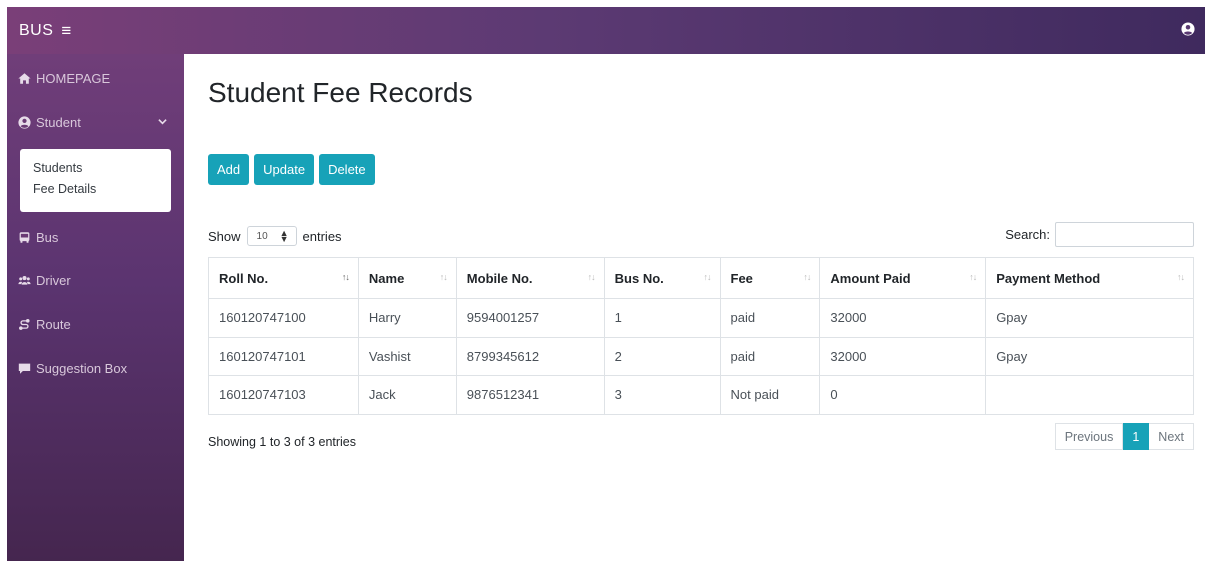 The image size is (1210, 561). What do you see at coordinates (322, 236) in the screenshot?
I see `entries-label: entries` at bounding box center [322, 236].